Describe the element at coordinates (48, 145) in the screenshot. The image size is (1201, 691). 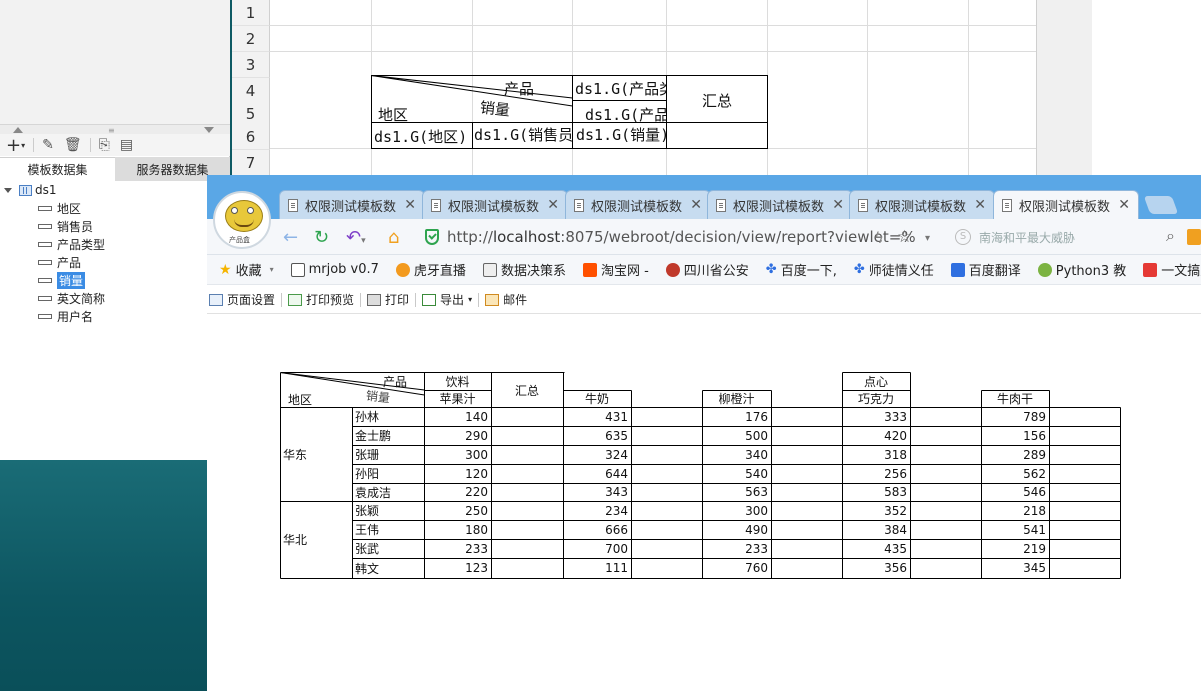
I see `edit-icon: ✎` at that location.